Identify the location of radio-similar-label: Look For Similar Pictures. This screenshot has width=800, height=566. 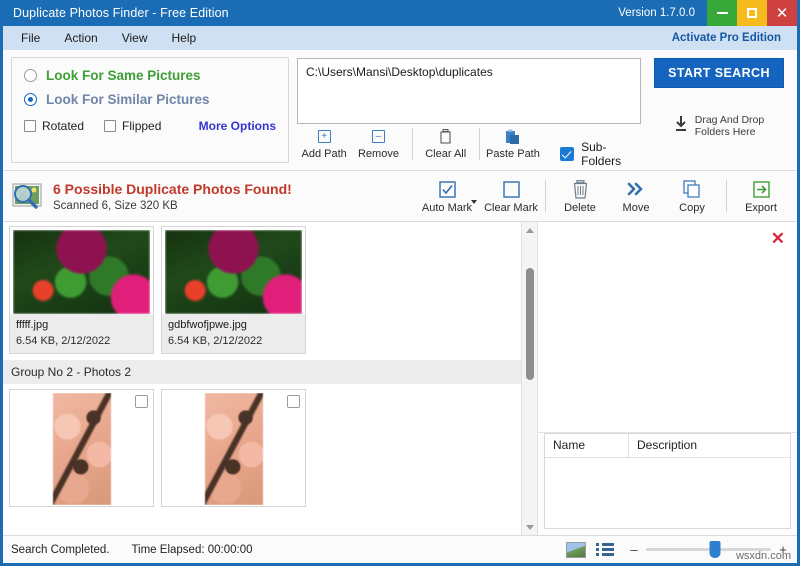
(128, 99).